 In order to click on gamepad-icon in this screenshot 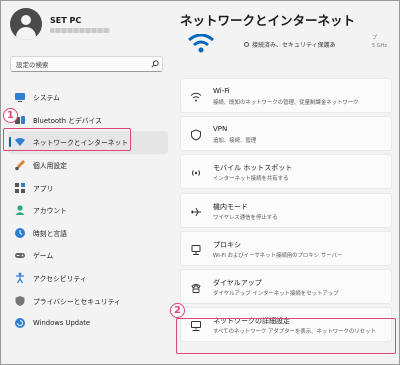, I will do `click(20, 255)`.